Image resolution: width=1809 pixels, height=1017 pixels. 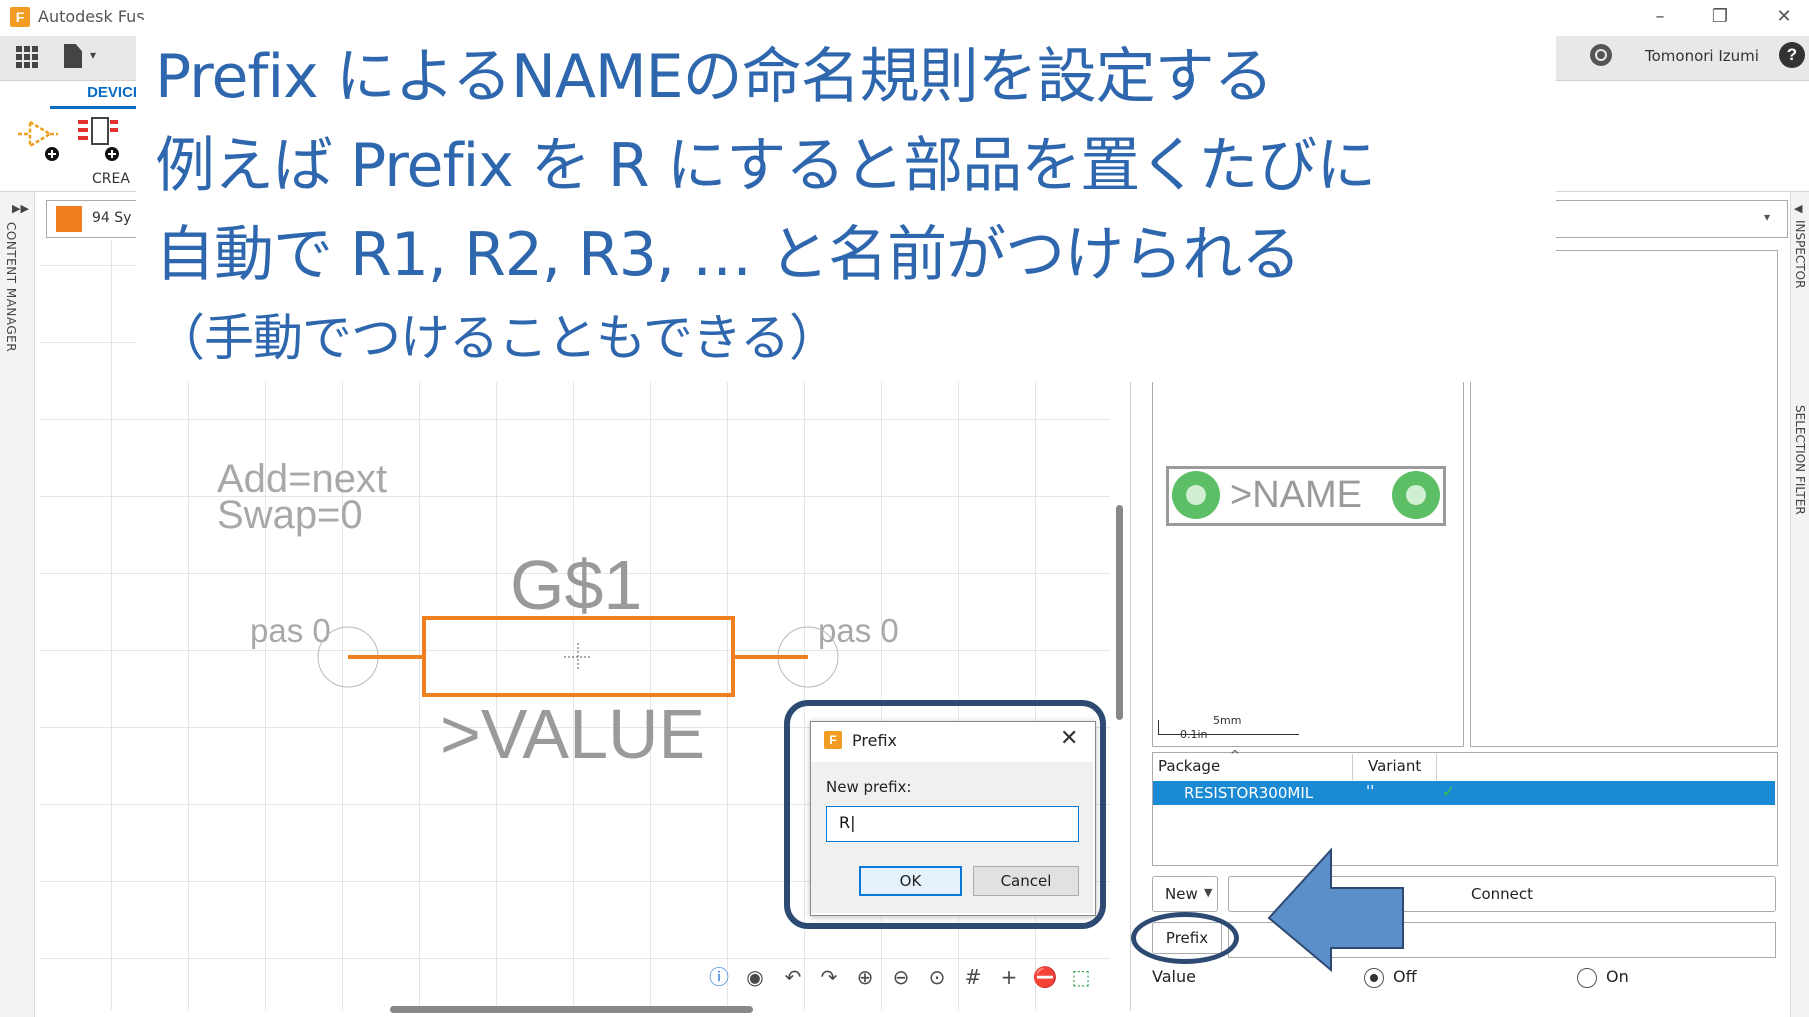 I want to click on package-name-placeholder: >NAME, so click(x=1296, y=495).